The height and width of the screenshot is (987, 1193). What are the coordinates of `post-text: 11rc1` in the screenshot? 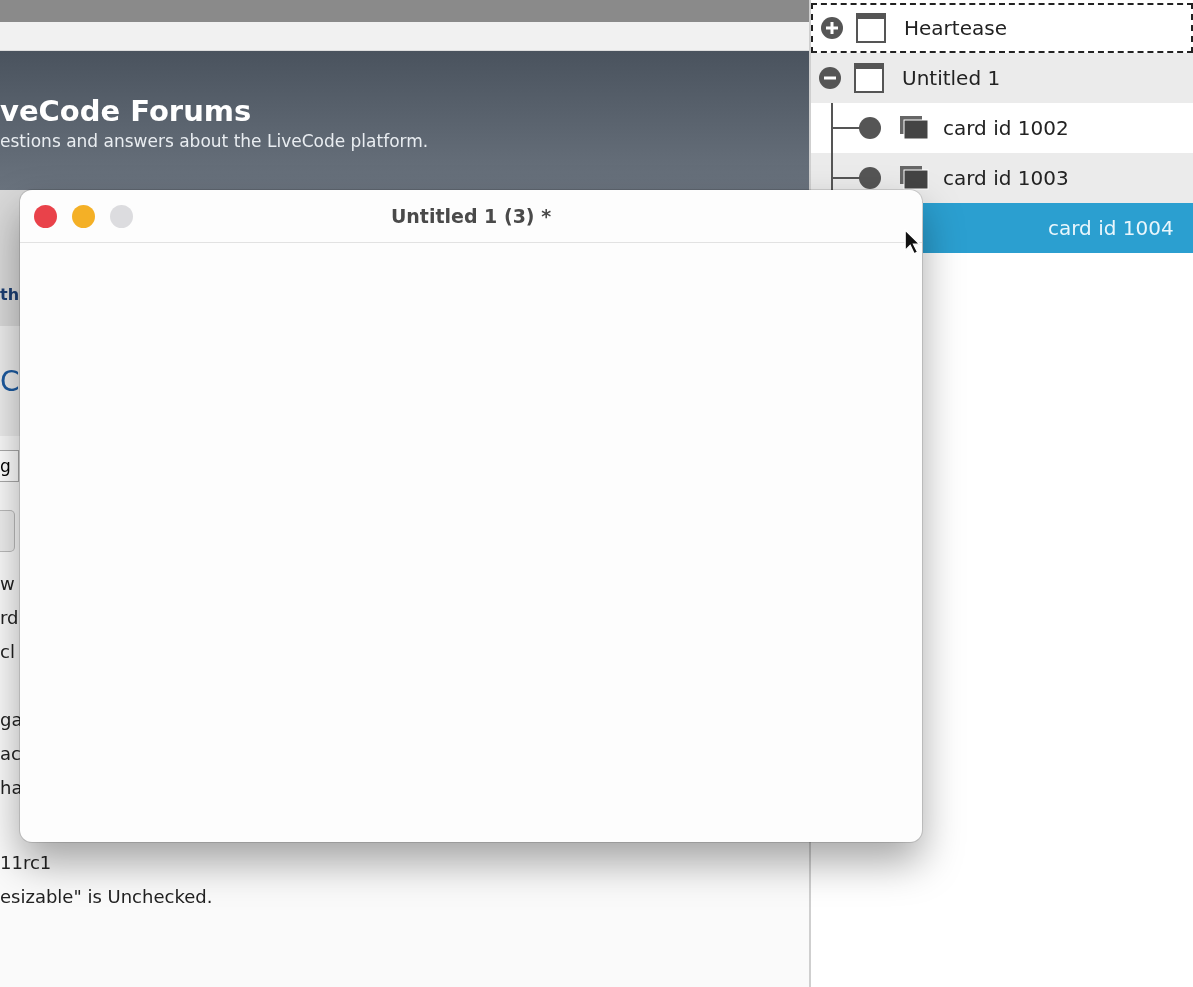 It's located at (26, 863).